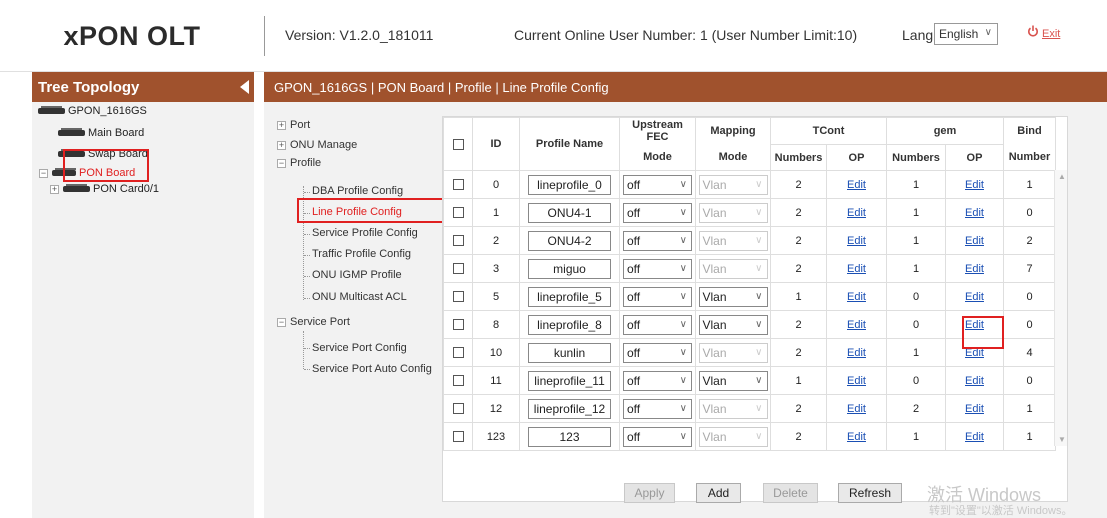 This screenshot has width=1107, height=518. What do you see at coordinates (569, 436) in the screenshot?
I see `profile-name-input: 123` at bounding box center [569, 436].